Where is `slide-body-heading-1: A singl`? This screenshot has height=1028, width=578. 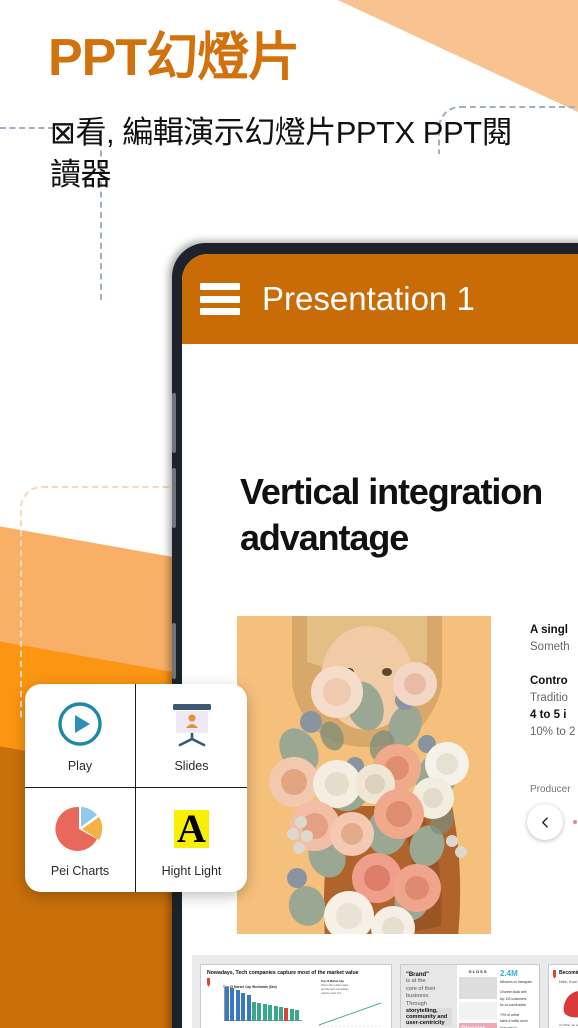
slide-body-heading-1: A singl is located at coordinates (549, 630).